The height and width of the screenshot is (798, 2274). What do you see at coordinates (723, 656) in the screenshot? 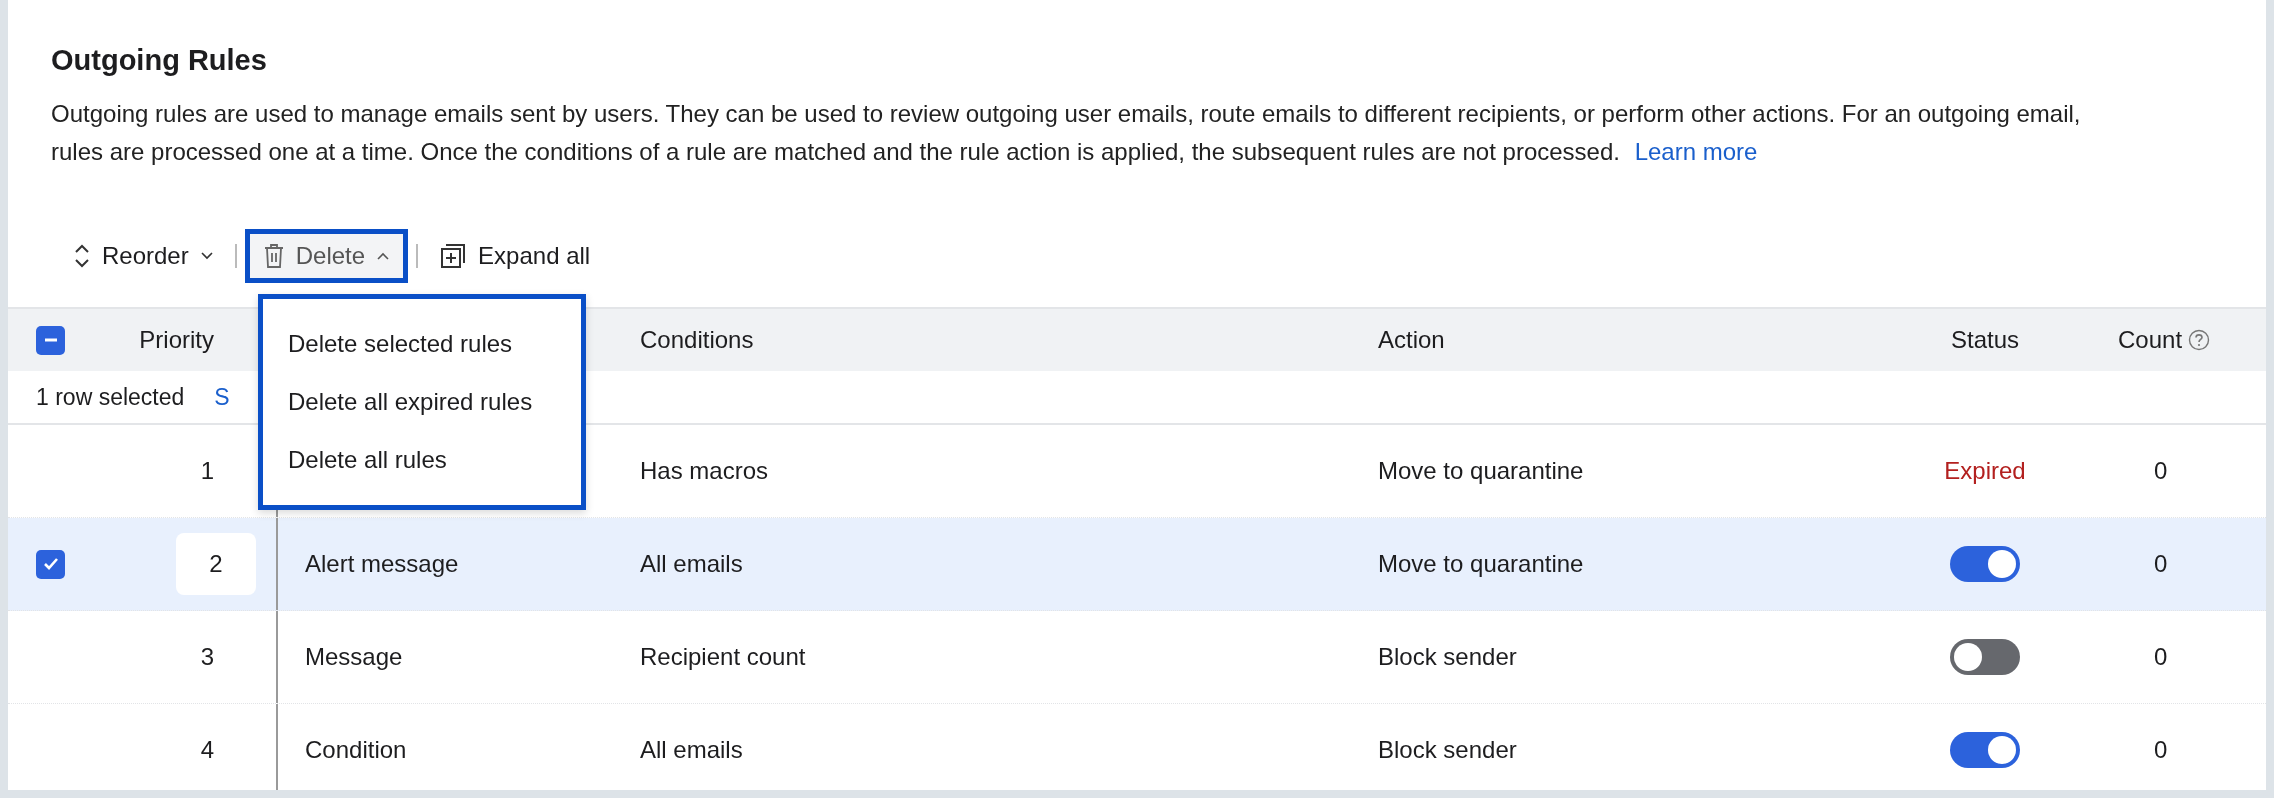
I see `condition-text: Recipient count` at bounding box center [723, 656].